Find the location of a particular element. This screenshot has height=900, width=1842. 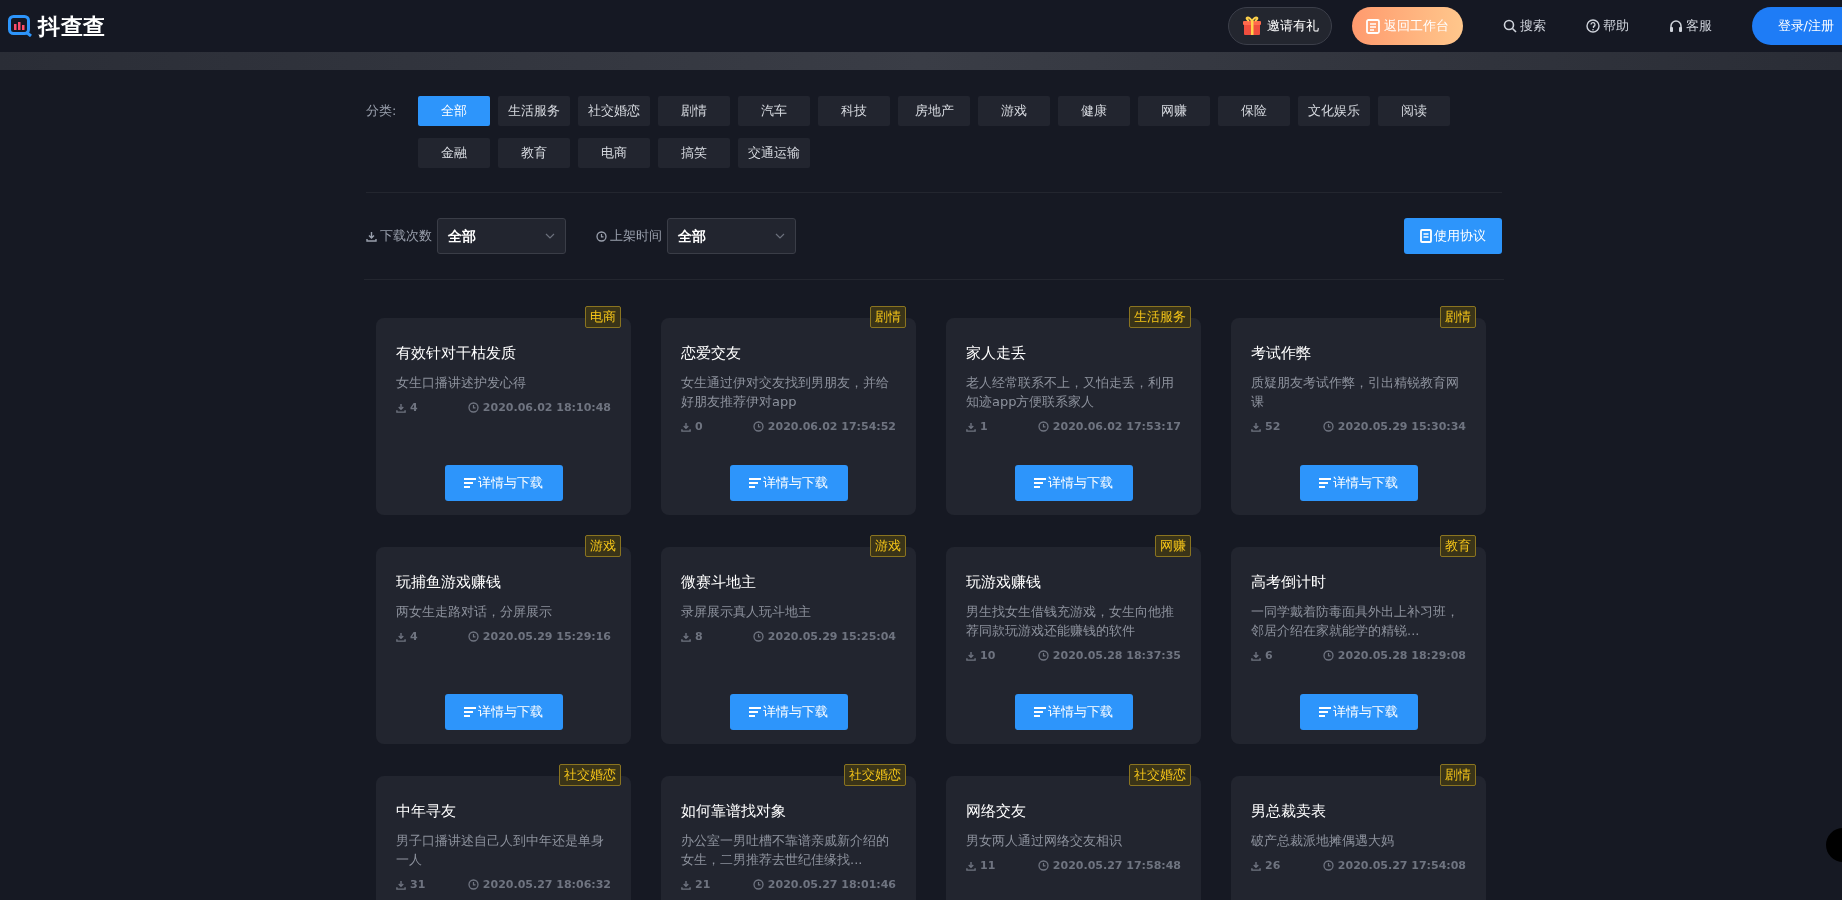

category-tab: 房地产 is located at coordinates (934, 111).